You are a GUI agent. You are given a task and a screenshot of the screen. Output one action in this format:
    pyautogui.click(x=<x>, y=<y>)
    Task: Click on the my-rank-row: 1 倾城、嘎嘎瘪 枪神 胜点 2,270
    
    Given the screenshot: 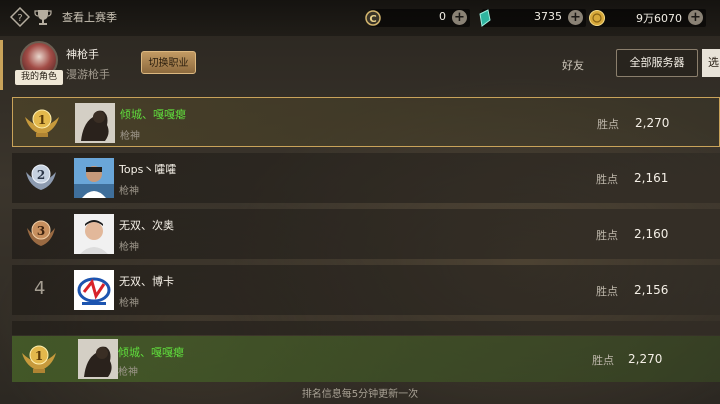 What is the action you would take?
    pyautogui.click(x=366, y=359)
    